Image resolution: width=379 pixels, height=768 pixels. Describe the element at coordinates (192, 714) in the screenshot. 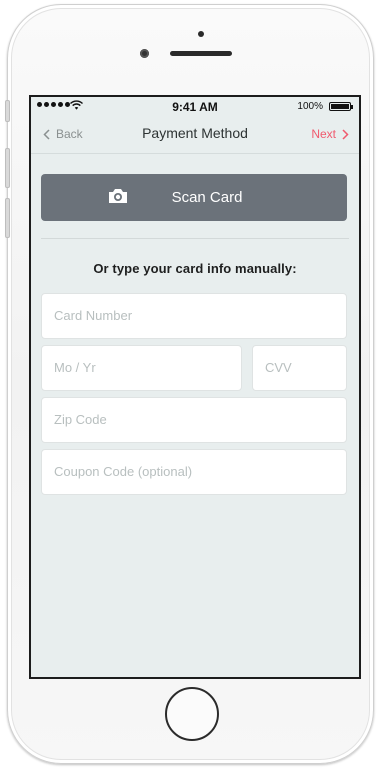

I see `home-button` at that location.